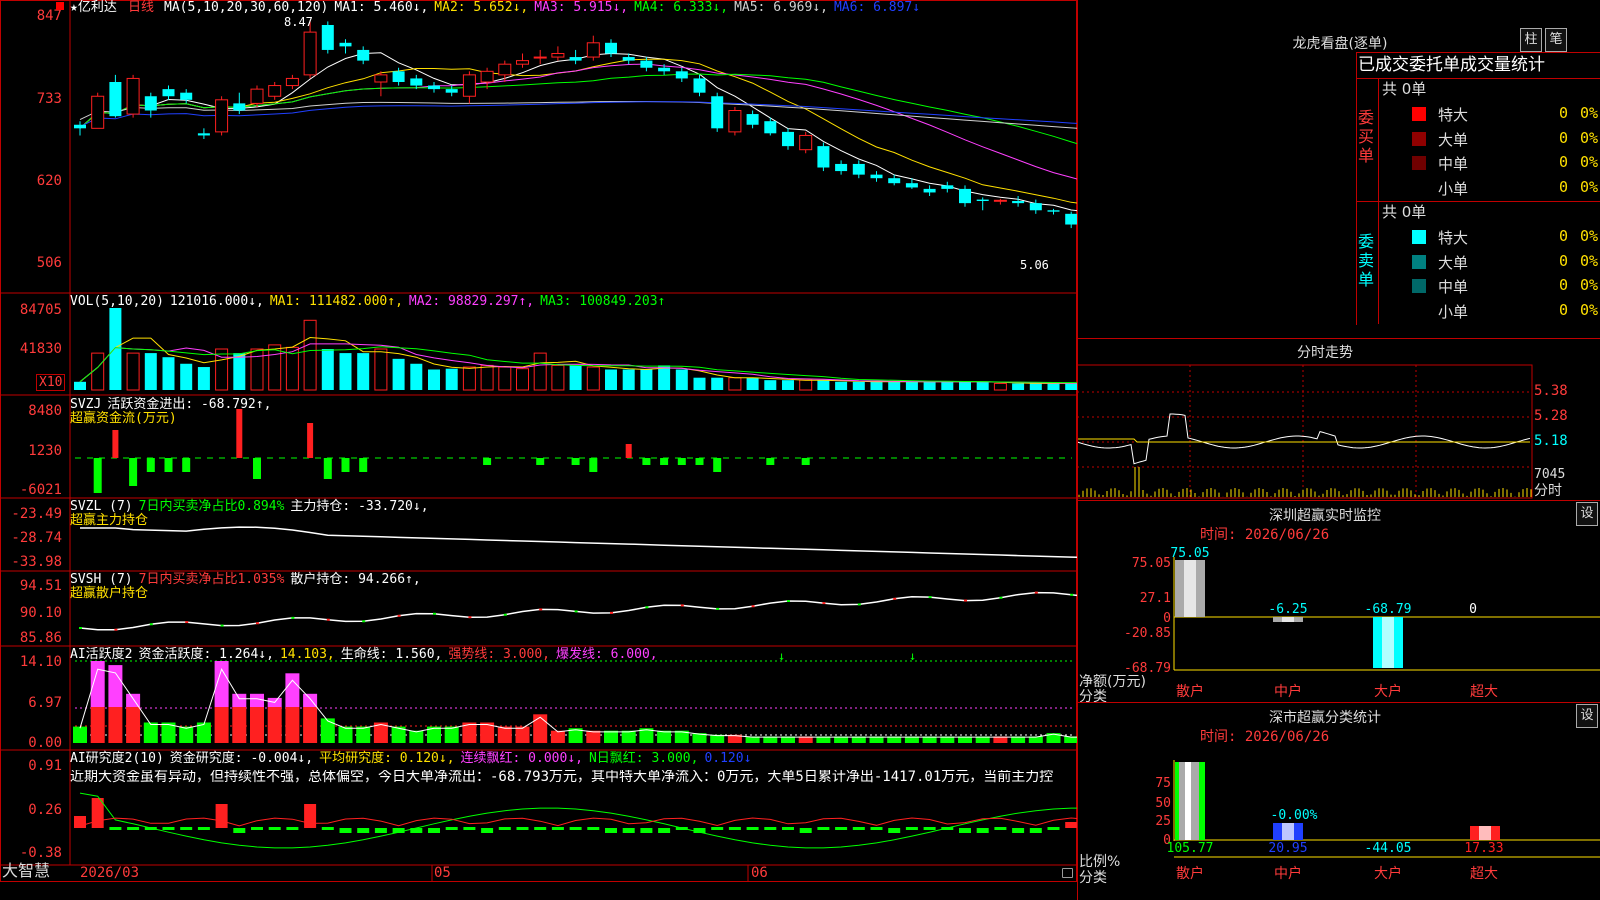 The image size is (1600, 900). Describe the element at coordinates (26, 870) in the screenshot. I see `app-brand: 大智慧` at that location.